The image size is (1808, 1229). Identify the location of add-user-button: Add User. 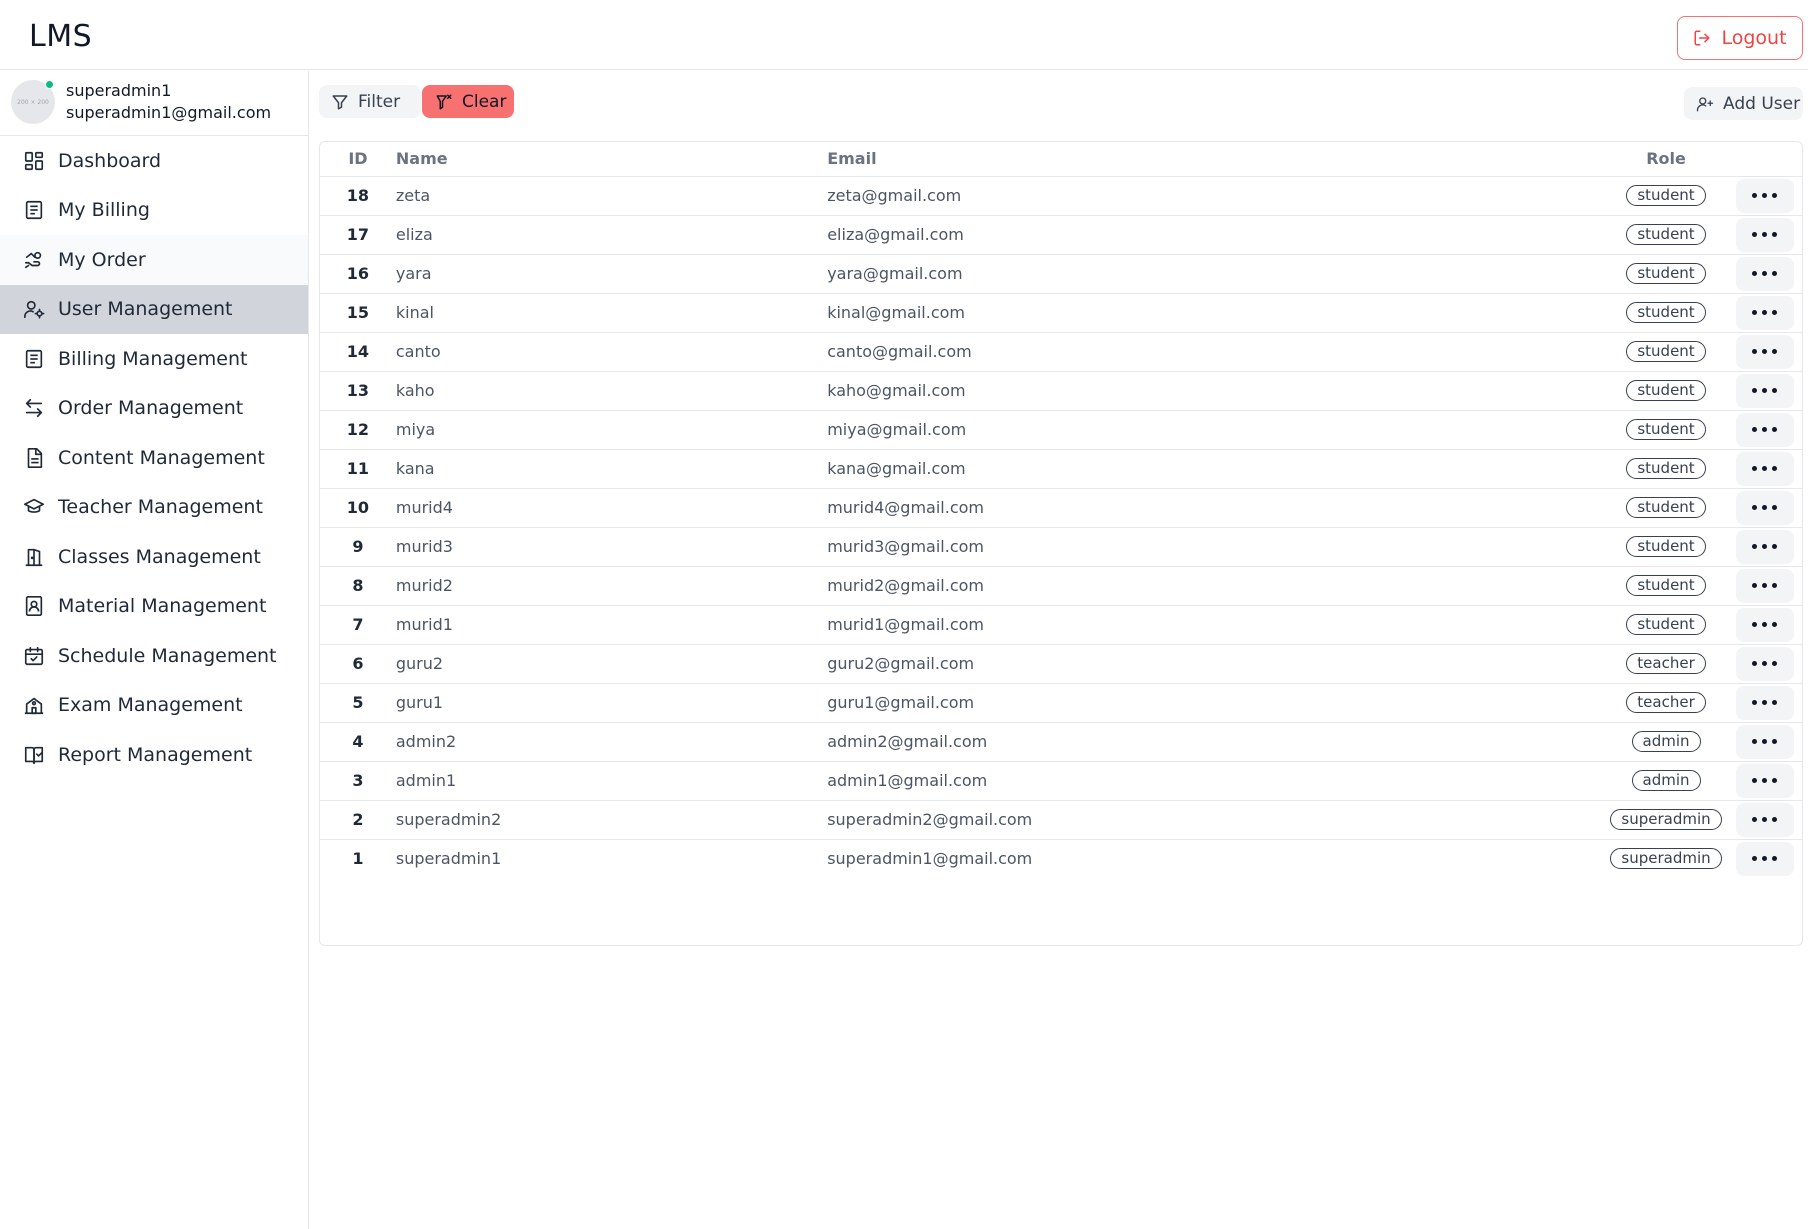
(1743, 103).